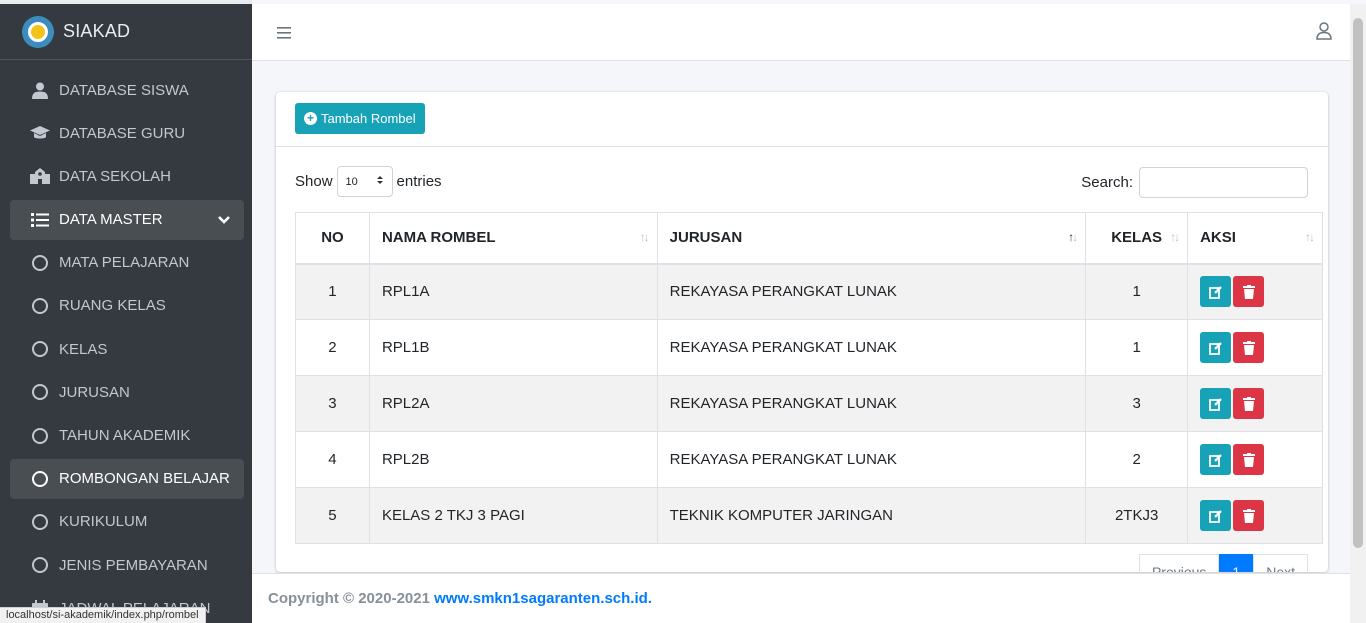  What do you see at coordinates (1107, 182) in the screenshot?
I see `search-label: Search:` at bounding box center [1107, 182].